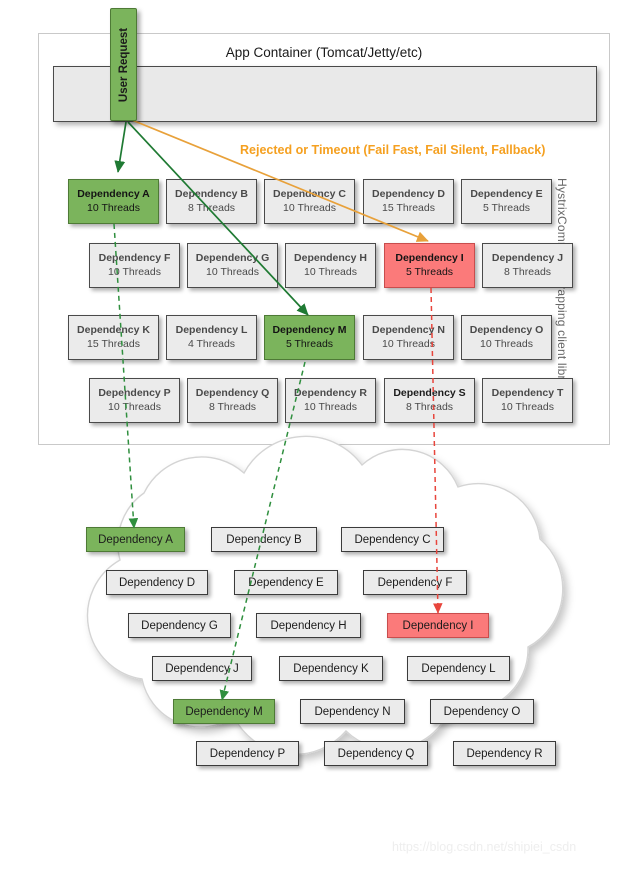  I want to click on thread-pool-dependency-t: Dependency T 10 Threads, so click(527, 400).